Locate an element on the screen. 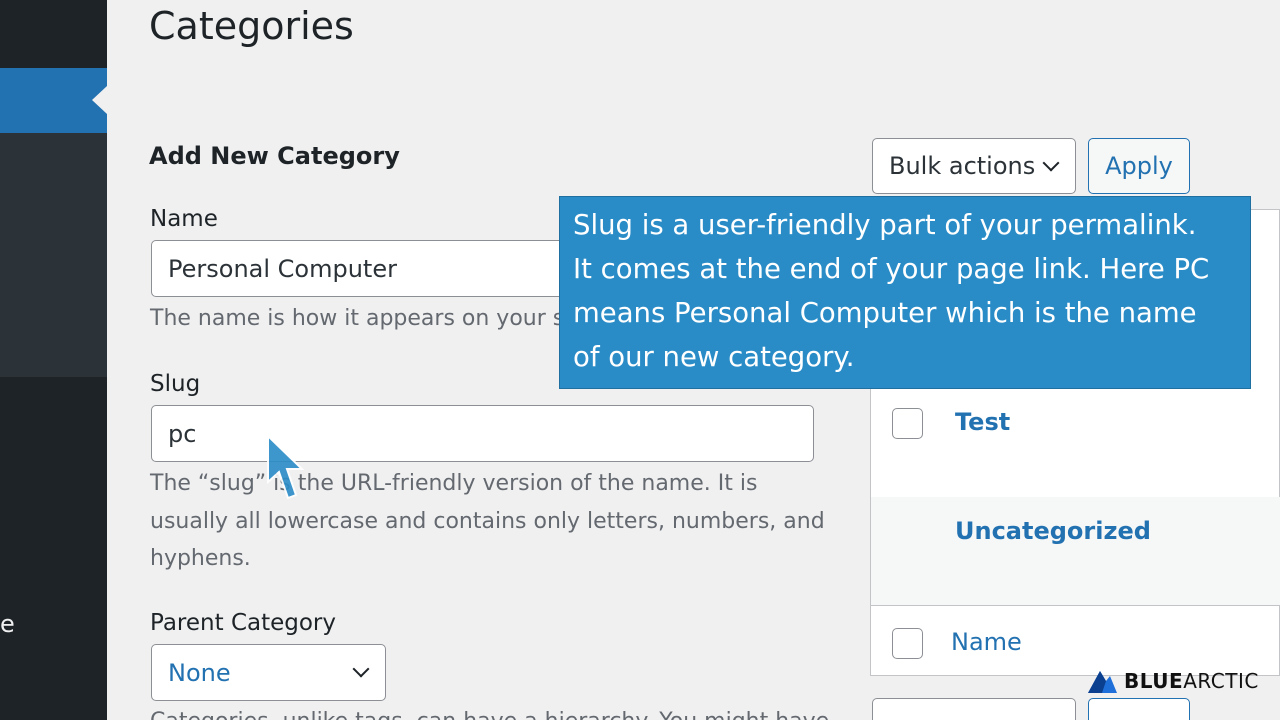  sidebar-active-notch is located at coordinates (99, 100).